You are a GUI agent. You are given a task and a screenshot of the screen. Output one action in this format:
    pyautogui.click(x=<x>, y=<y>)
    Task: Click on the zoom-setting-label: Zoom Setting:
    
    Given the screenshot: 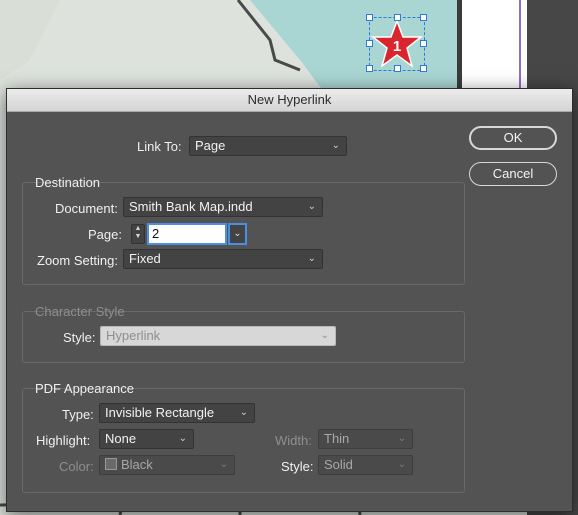 What is the action you would take?
    pyautogui.click(x=77, y=260)
    